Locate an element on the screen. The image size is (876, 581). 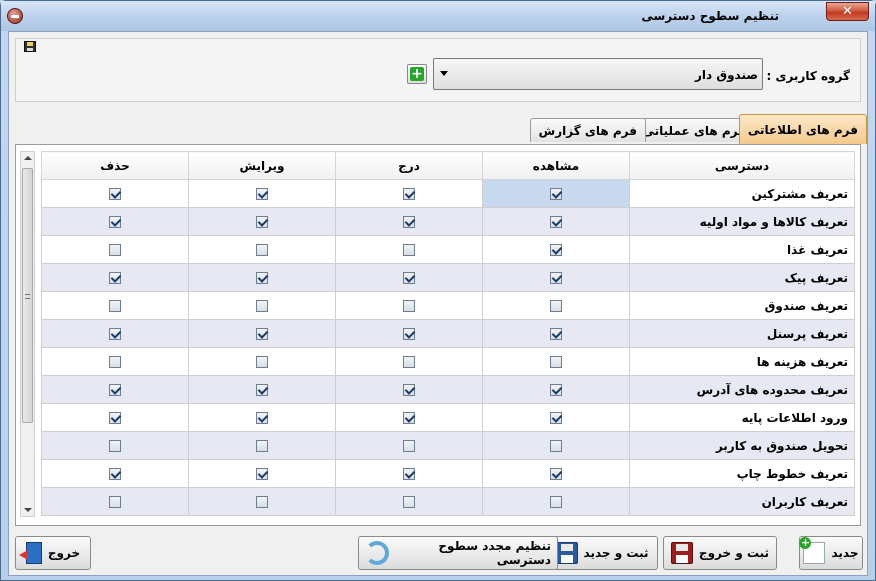
new-button: جدید is located at coordinates (831, 553).